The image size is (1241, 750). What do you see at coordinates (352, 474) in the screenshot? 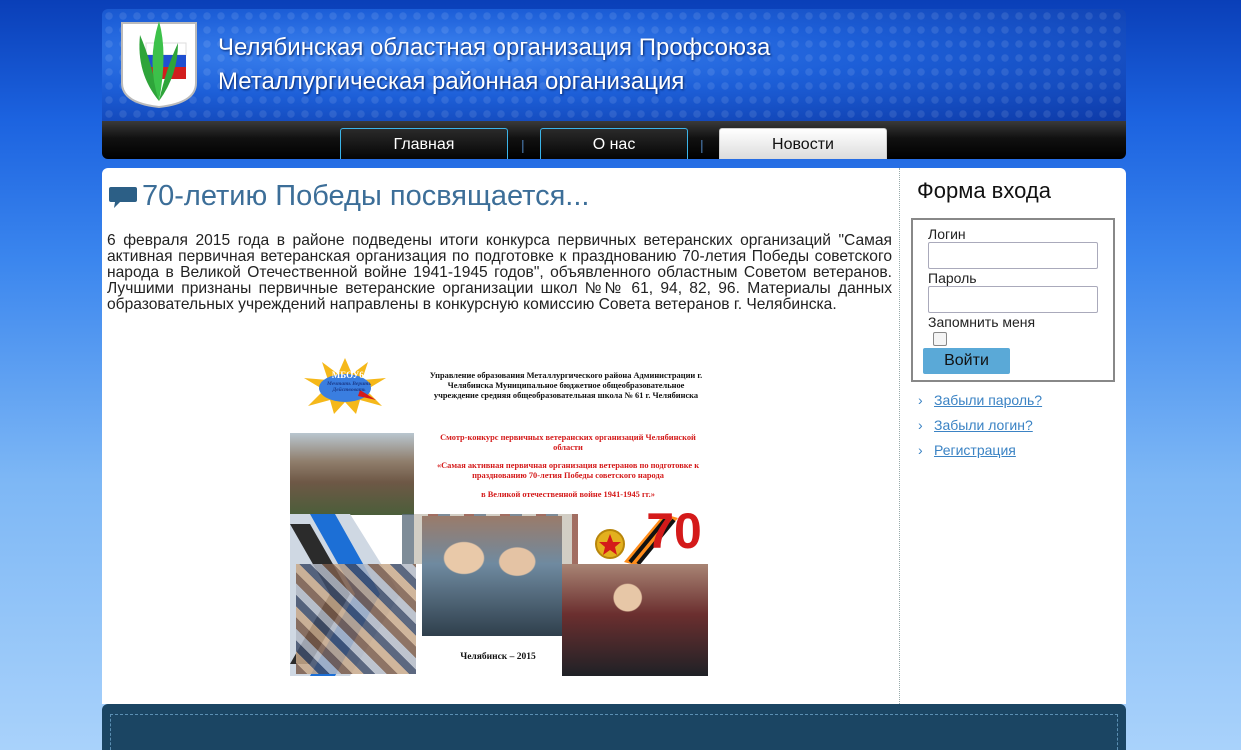
I see `school-building-photo` at bounding box center [352, 474].